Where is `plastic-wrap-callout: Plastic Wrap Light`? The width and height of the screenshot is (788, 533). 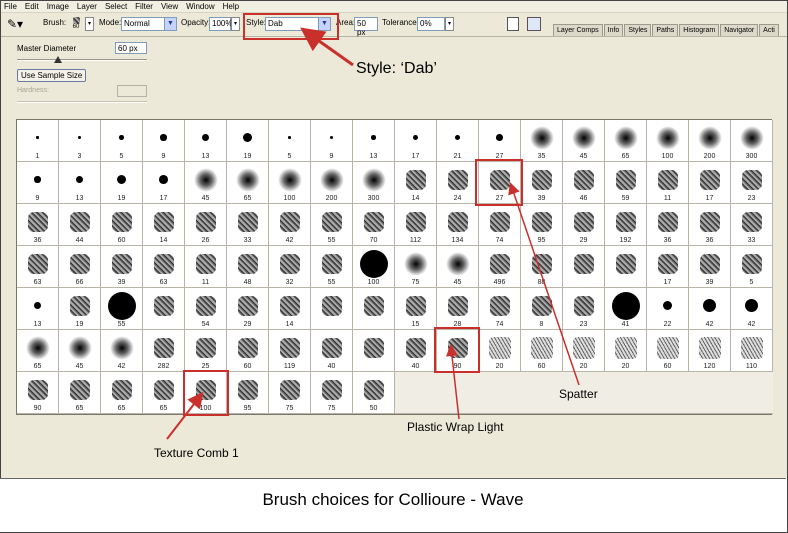 plastic-wrap-callout: Plastic Wrap Light is located at coordinates (455, 427).